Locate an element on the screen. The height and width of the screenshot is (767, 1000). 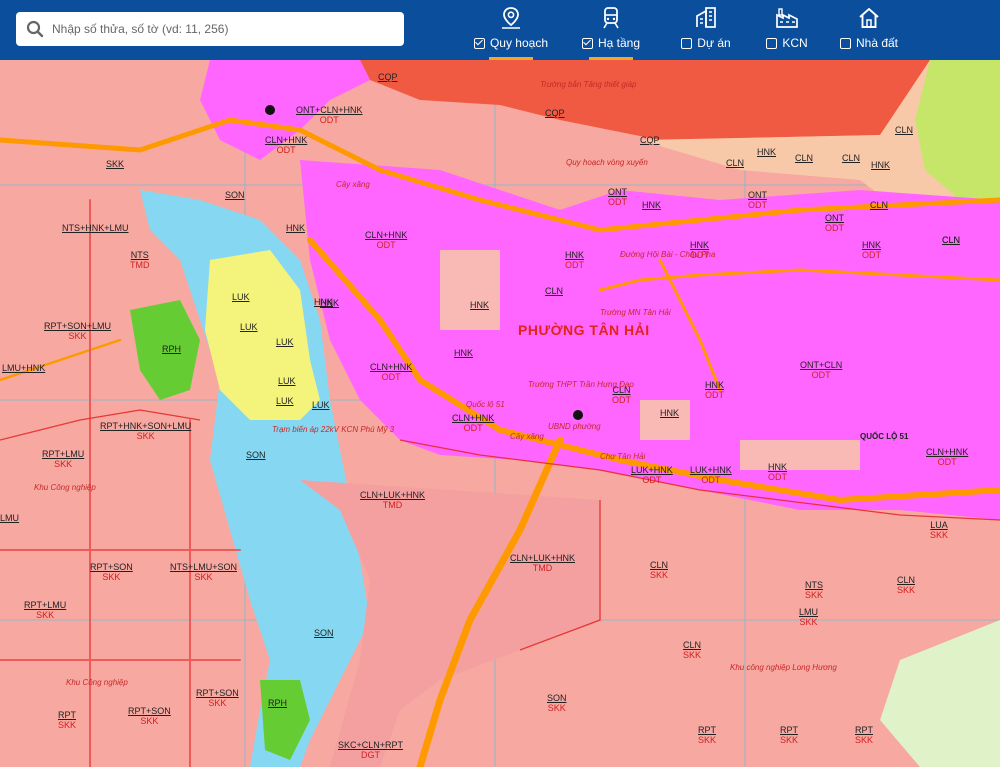
map-note: Trạm biến áp 22kV KCN Phú Mỹ 3 is located at coordinates (333, 429).